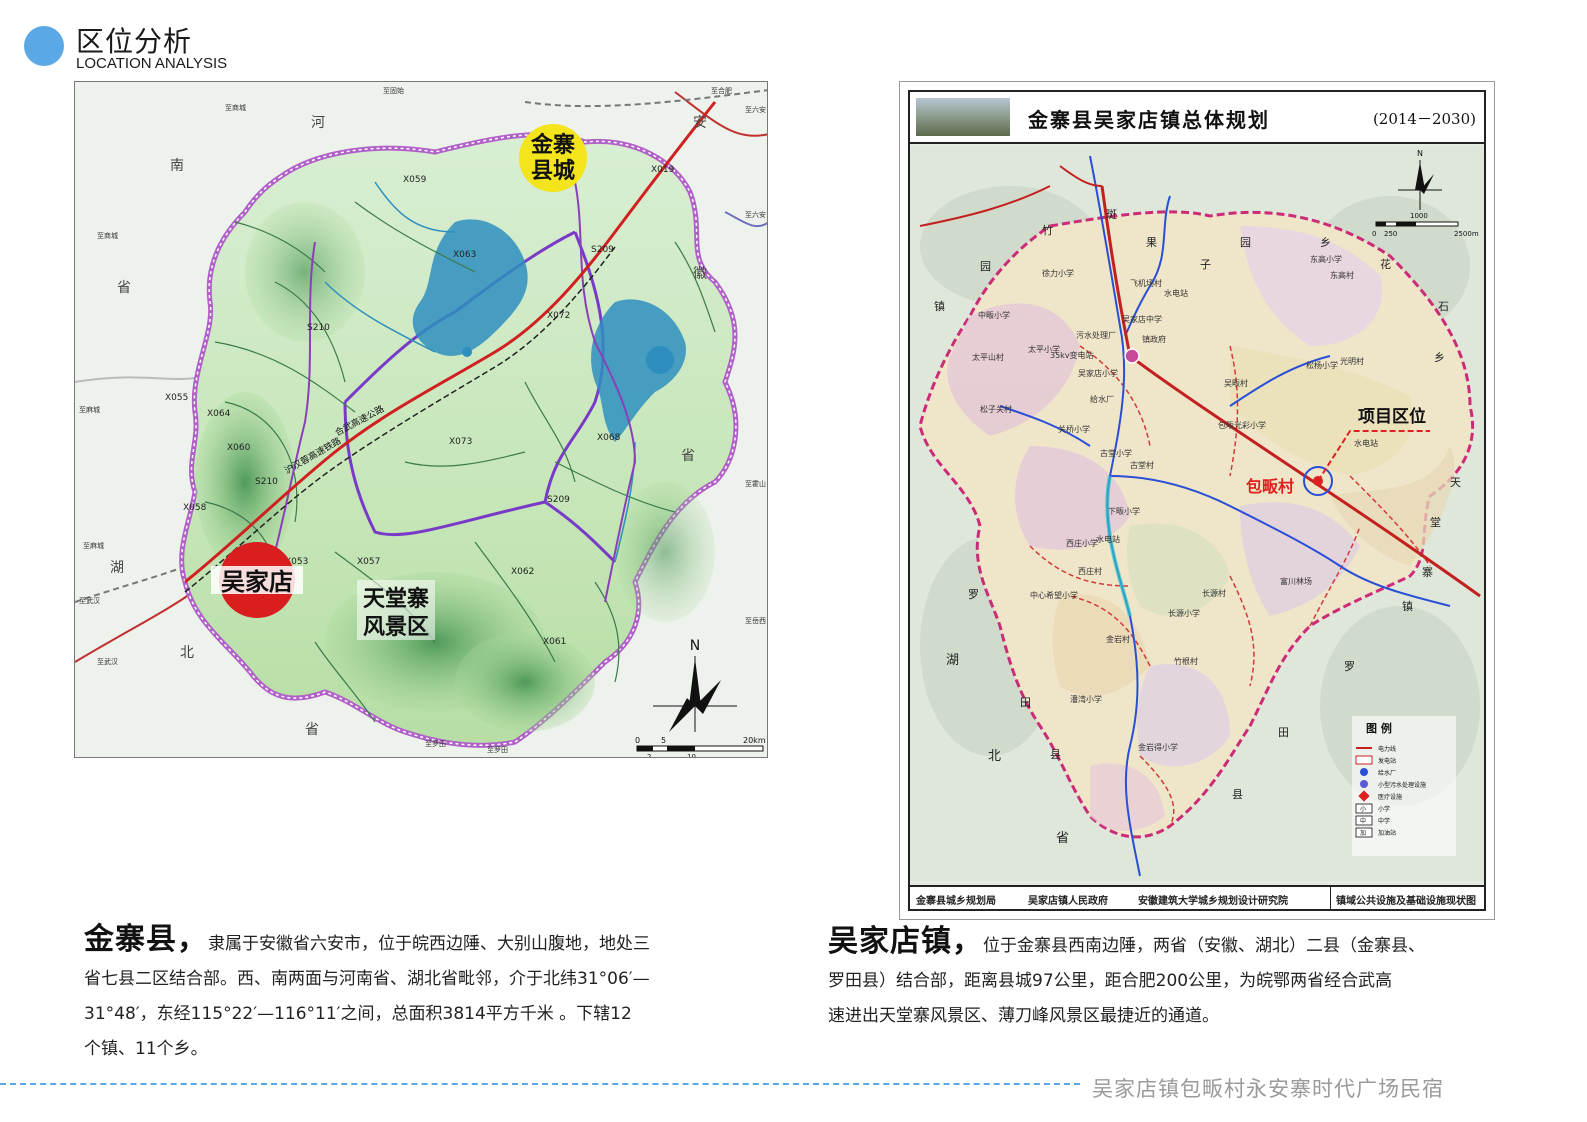  Describe the element at coordinates (1379, 728) in the screenshot. I see `legend-title: 图 例` at that location.